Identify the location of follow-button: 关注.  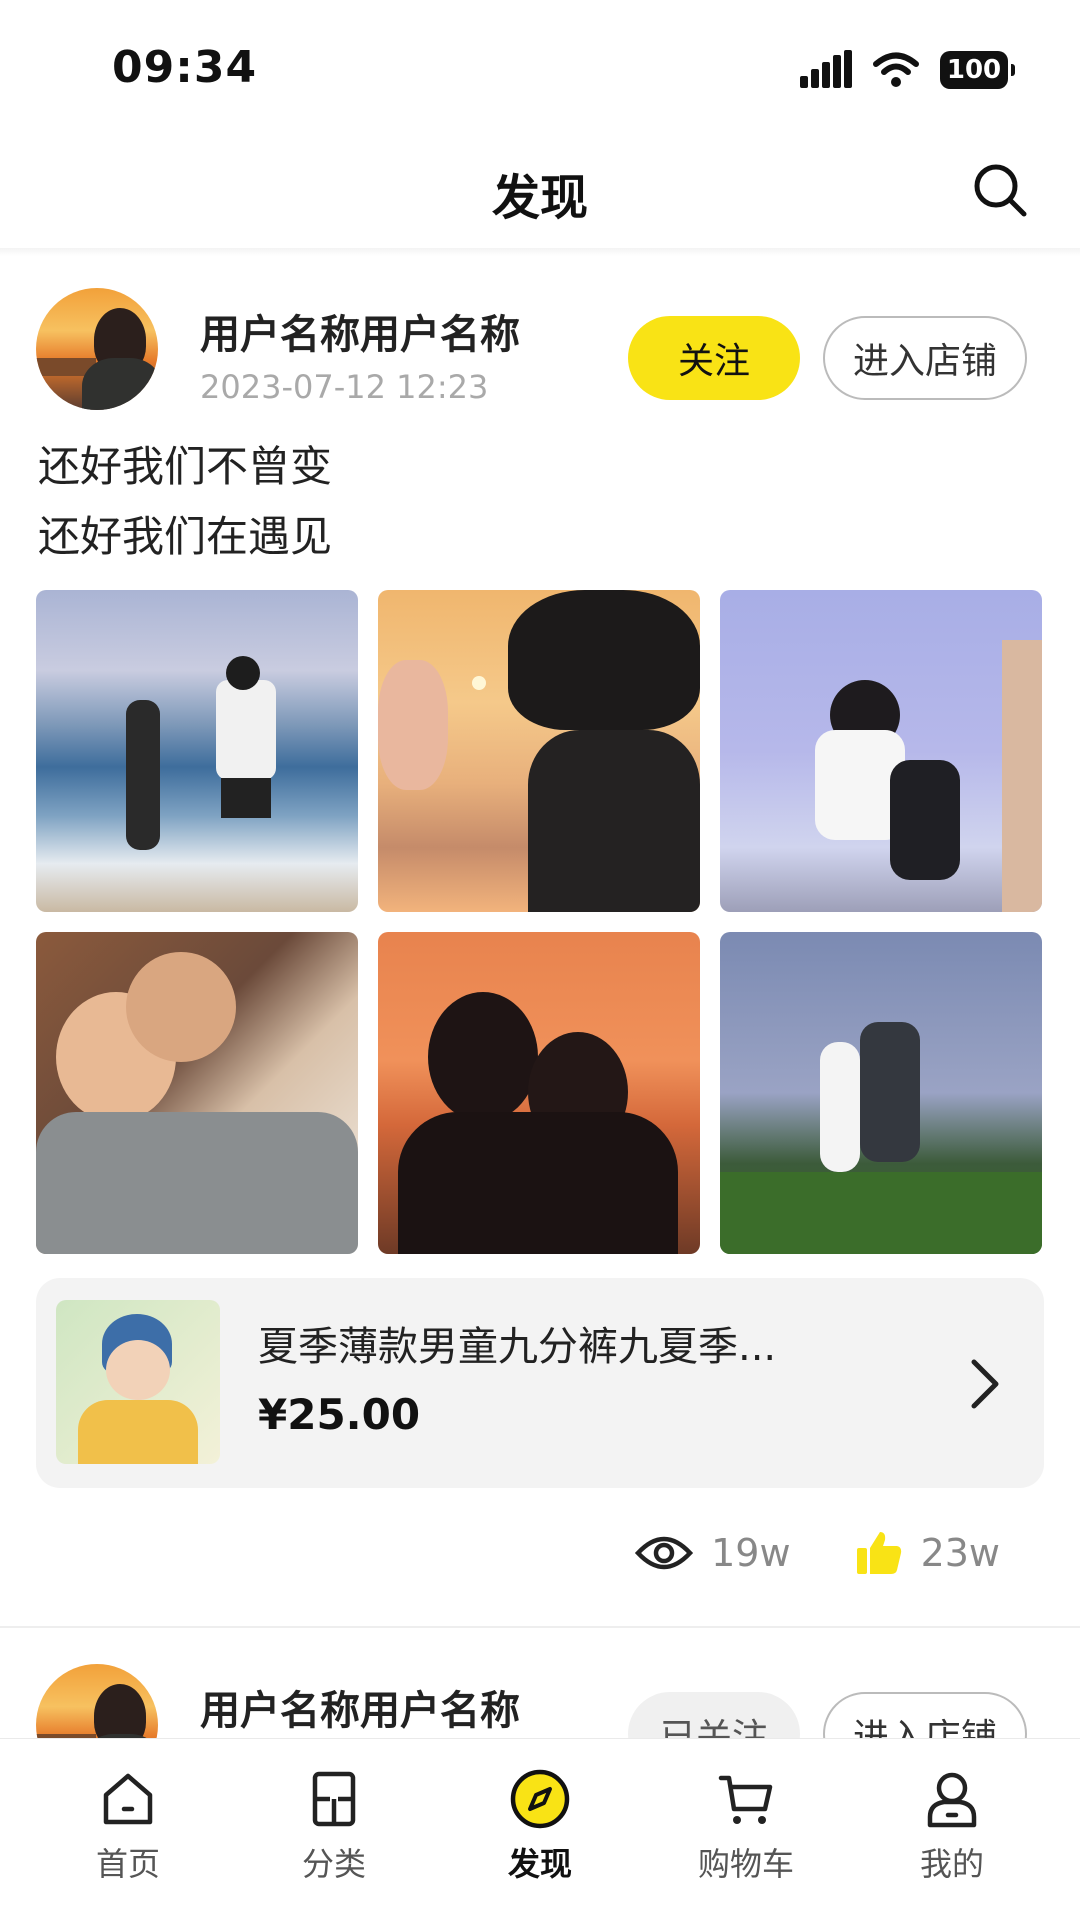
(714, 358).